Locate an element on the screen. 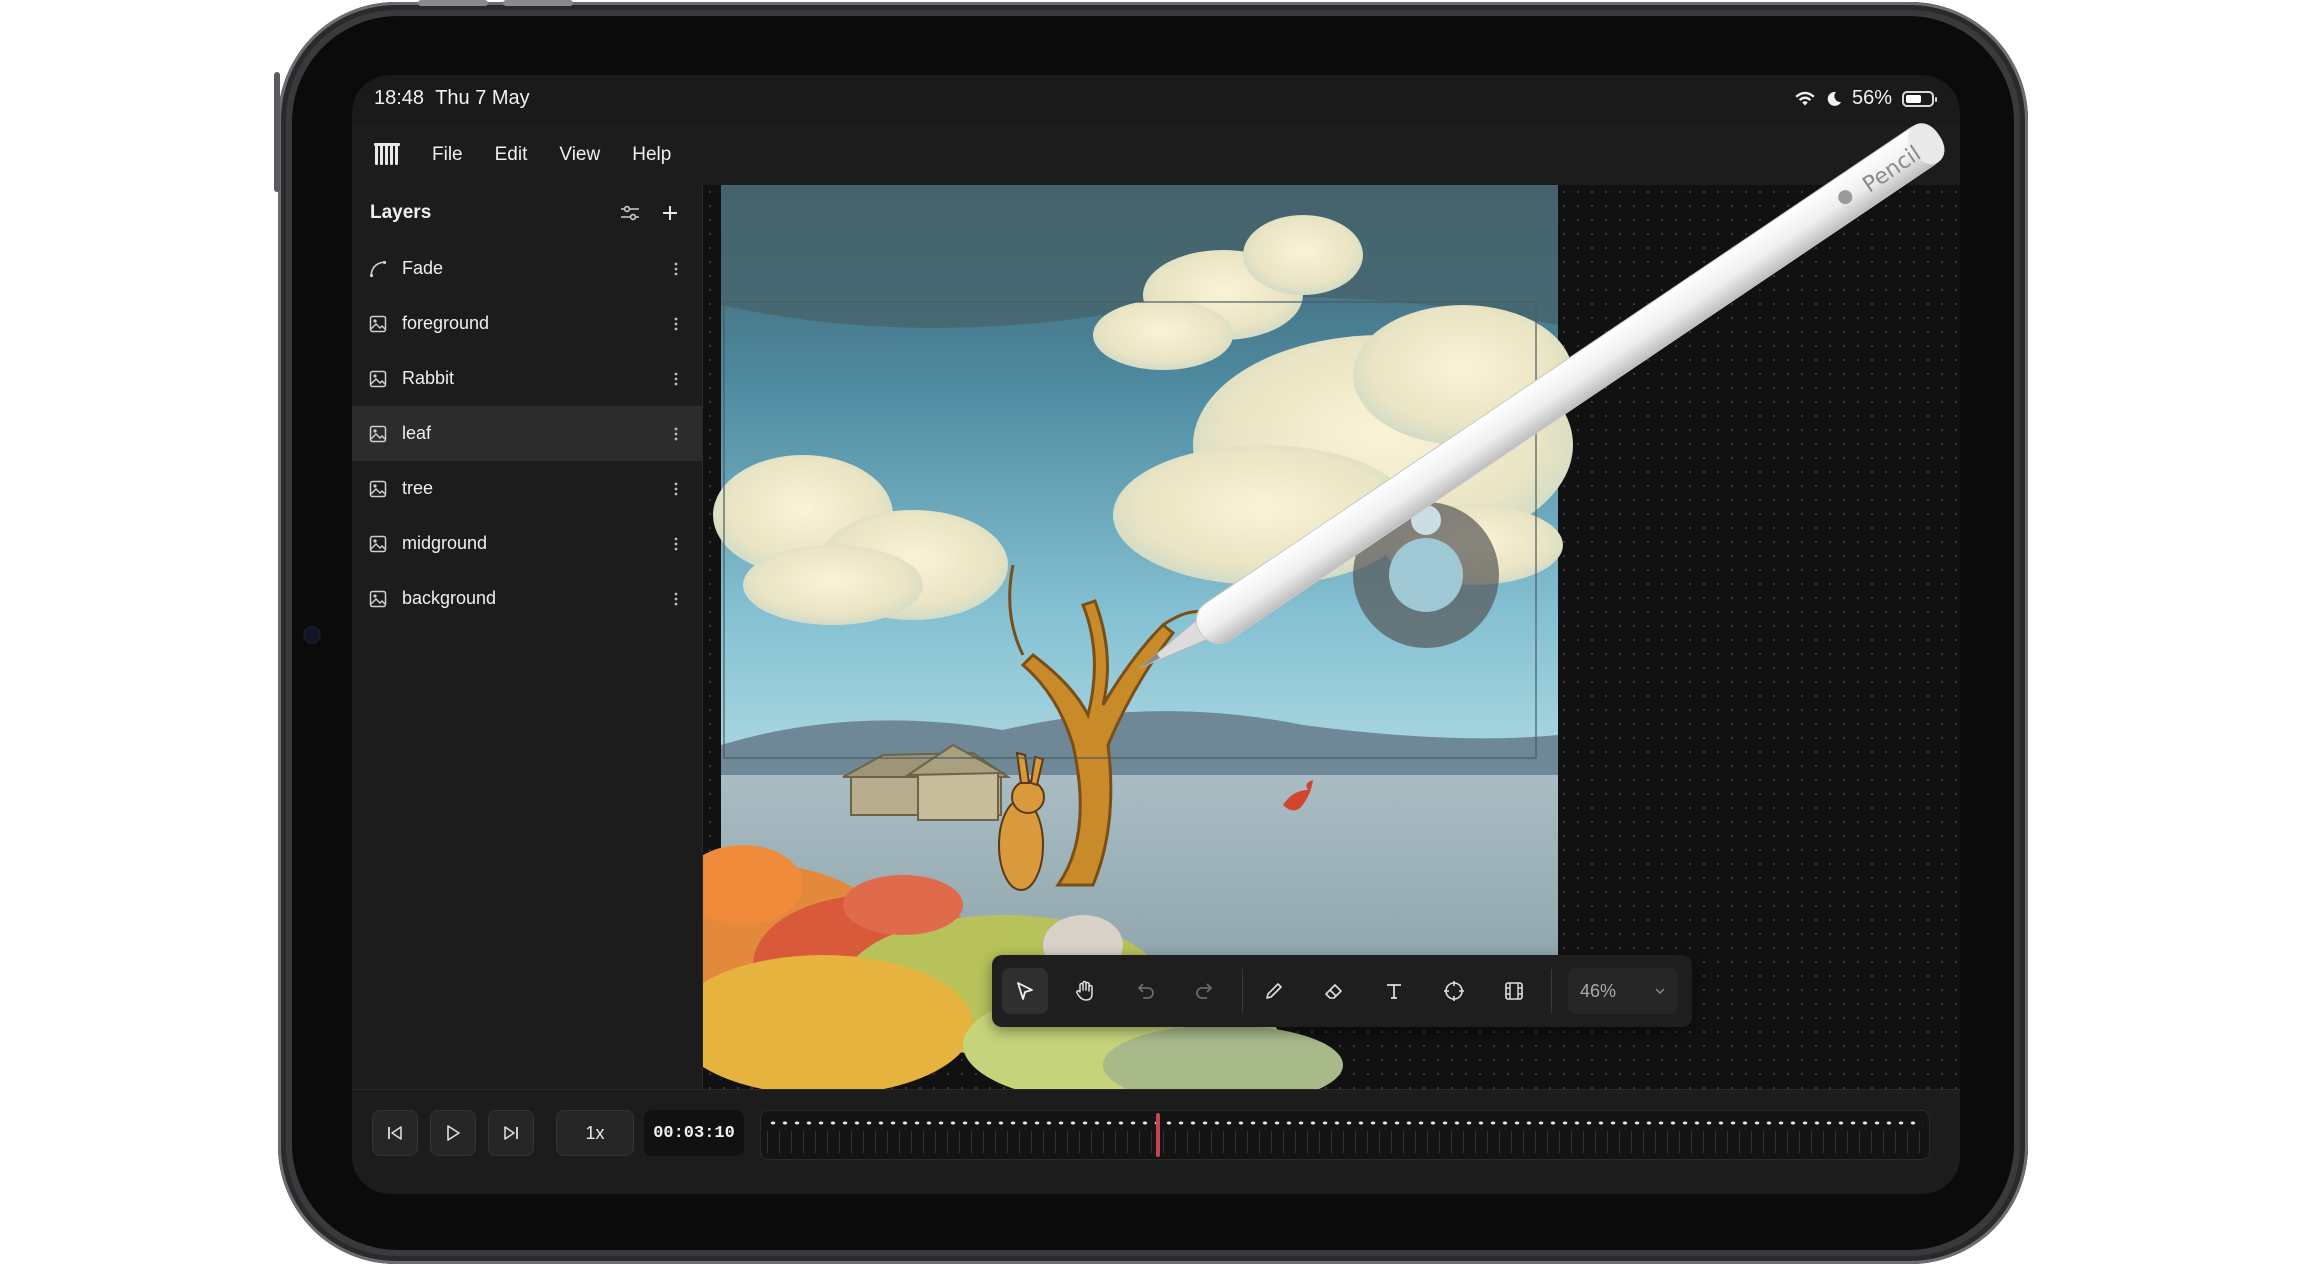 The width and height of the screenshot is (2304, 1264). zoom-select: 46% is located at coordinates (1623, 991).